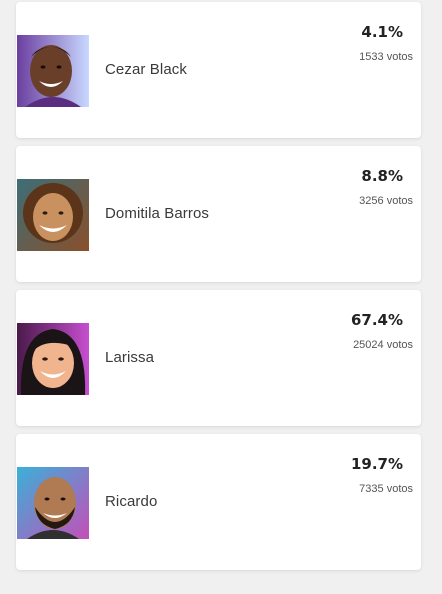  Describe the element at coordinates (383, 345) in the screenshot. I see `vote-count: 25024 votos` at that location.